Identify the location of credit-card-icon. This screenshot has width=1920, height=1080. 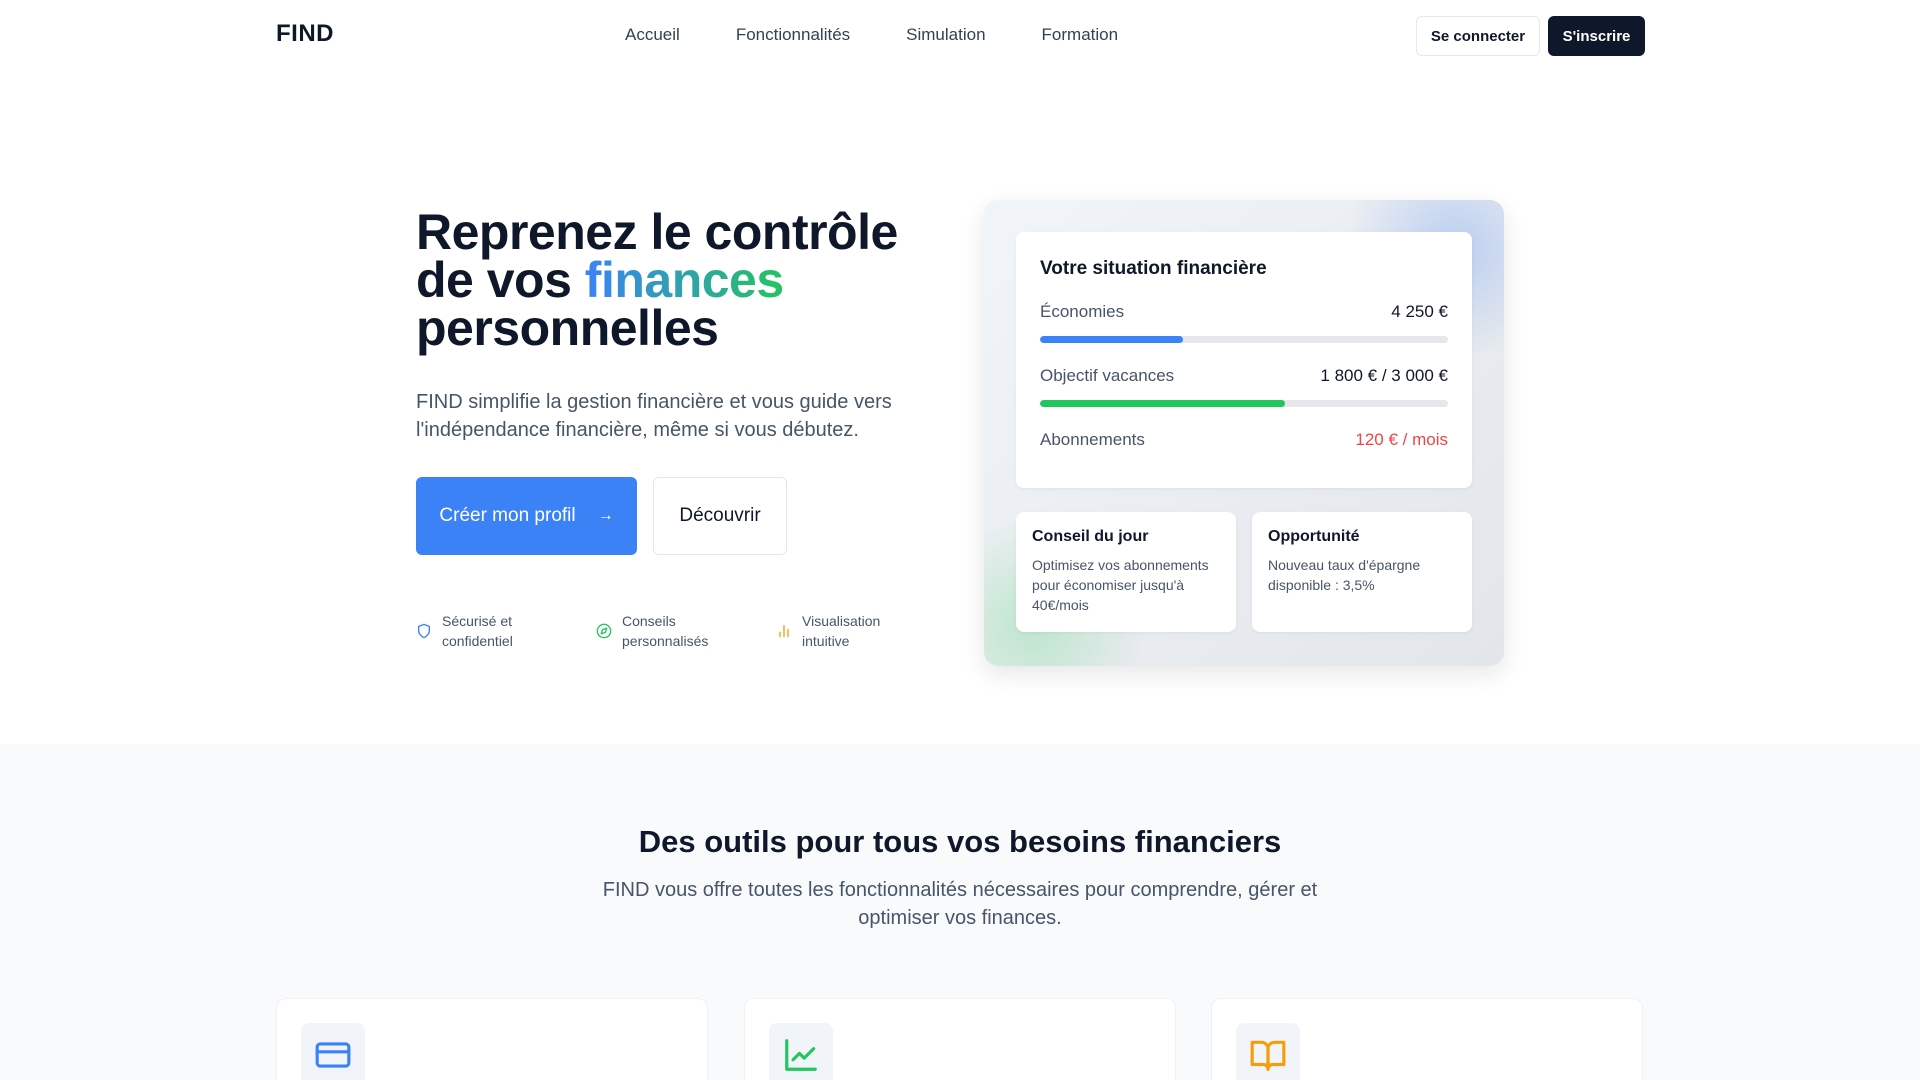
(333, 1055).